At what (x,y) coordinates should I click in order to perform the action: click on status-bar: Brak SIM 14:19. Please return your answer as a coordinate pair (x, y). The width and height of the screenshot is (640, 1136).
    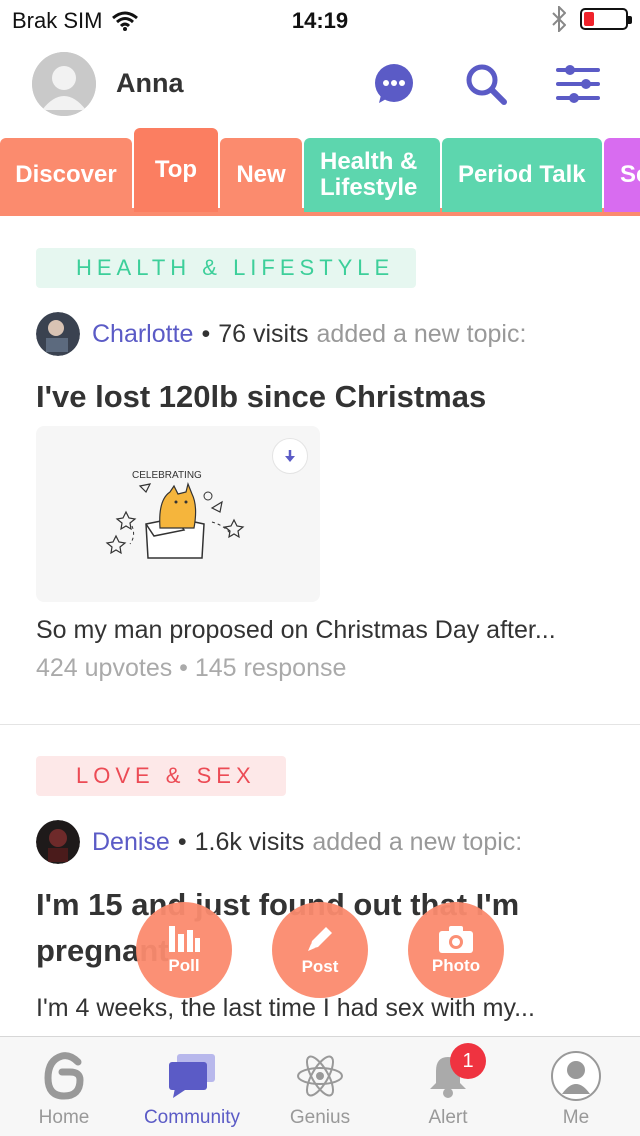
    Looking at the image, I should click on (320, 20).